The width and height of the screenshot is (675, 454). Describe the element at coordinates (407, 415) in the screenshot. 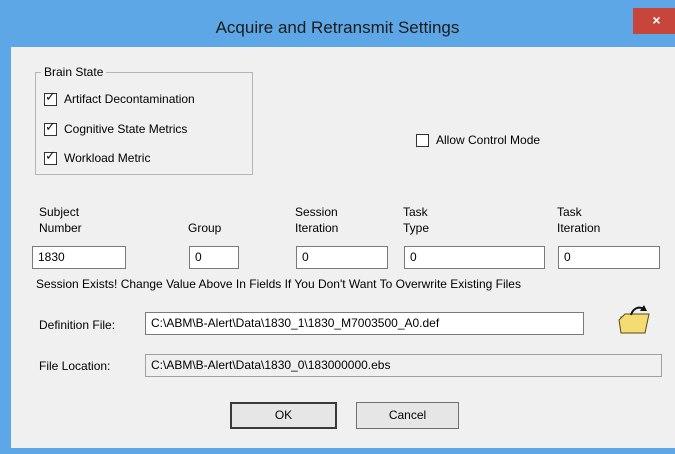

I see `cancel-button: Cancel` at that location.